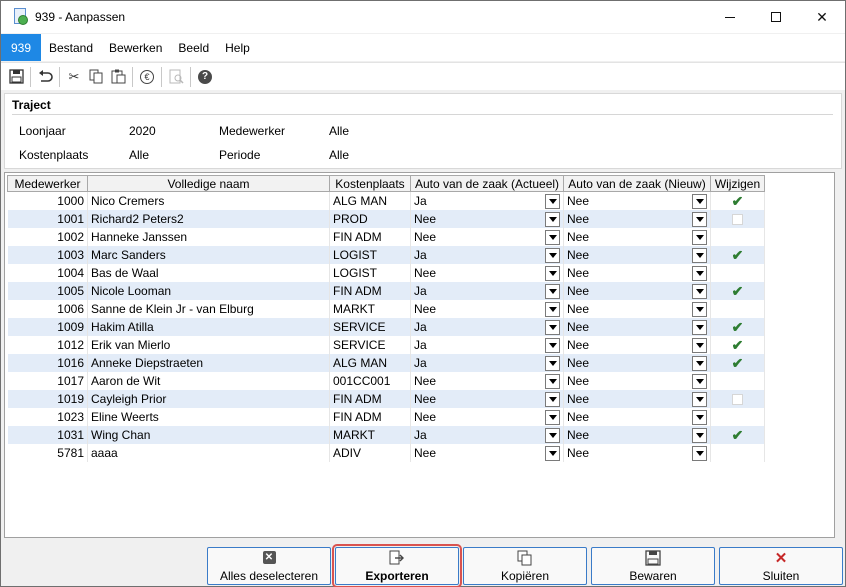 The height and width of the screenshot is (587, 846). Describe the element at coordinates (47, 453) in the screenshot. I see `cell-medewerker: 5781` at that location.